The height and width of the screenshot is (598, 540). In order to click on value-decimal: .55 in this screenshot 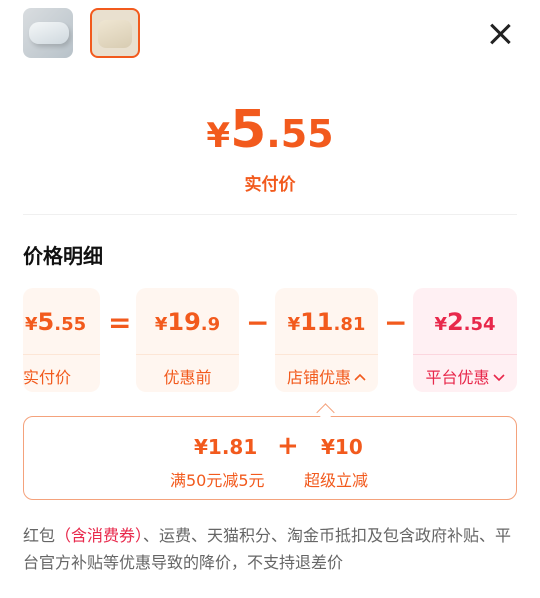, I will do `click(70, 324)`.